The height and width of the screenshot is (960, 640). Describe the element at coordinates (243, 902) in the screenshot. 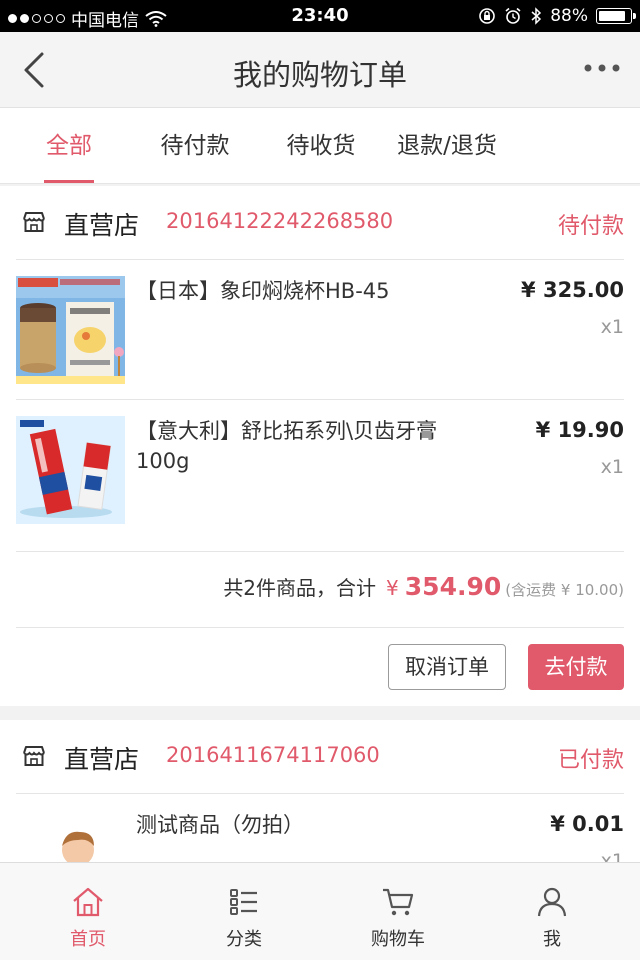

I see `list-icon` at that location.